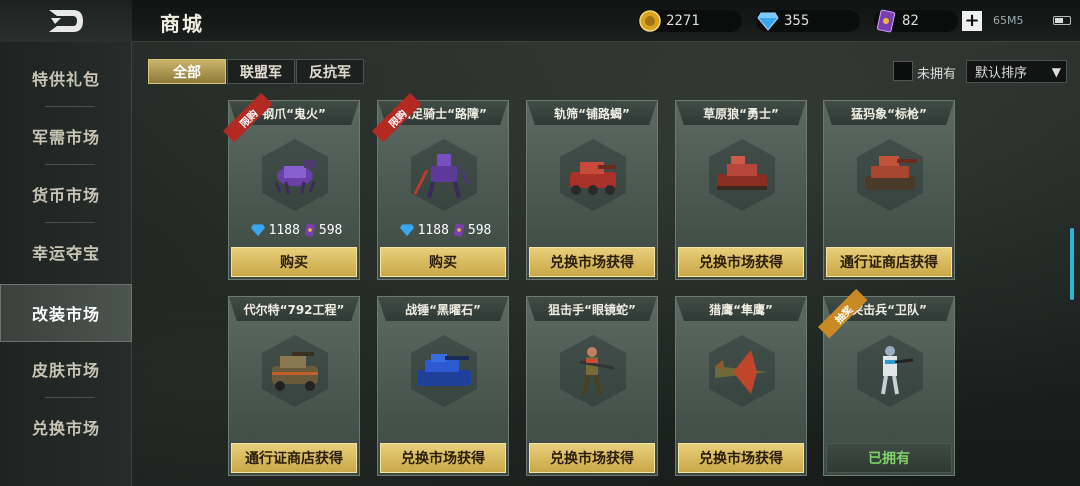 Image resolution: width=1080 pixels, height=486 pixels. I want to click on sort-dropdown: 默认排序 ▼, so click(1016, 71).